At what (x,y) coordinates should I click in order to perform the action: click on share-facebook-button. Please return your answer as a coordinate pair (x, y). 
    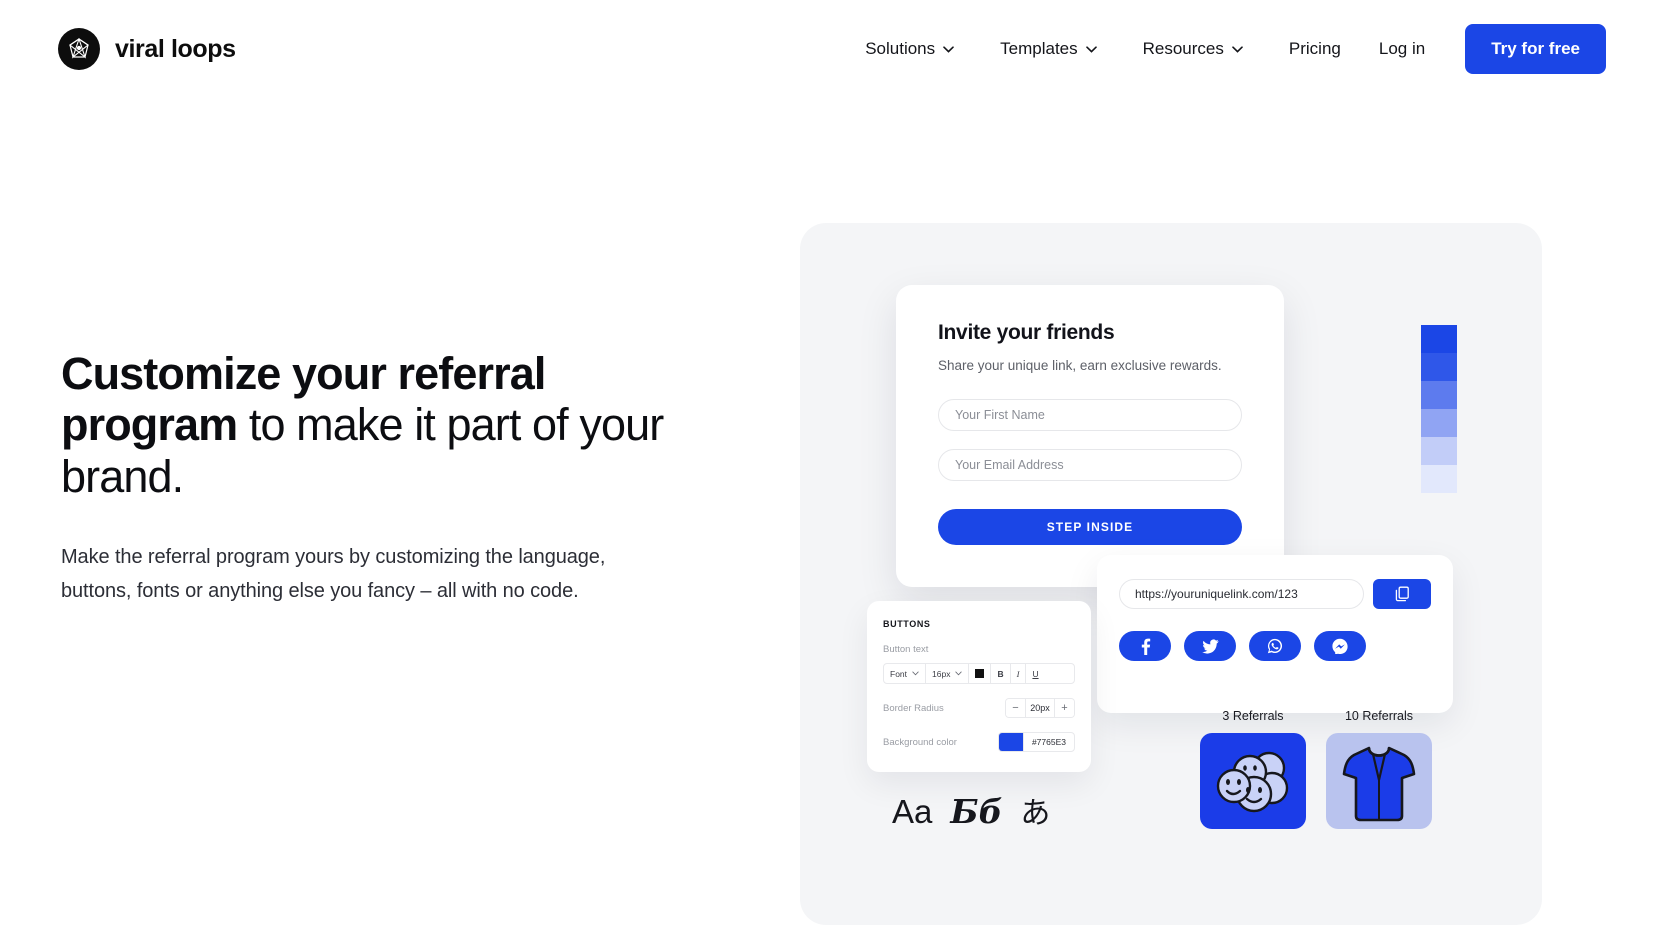
    Looking at the image, I should click on (1145, 646).